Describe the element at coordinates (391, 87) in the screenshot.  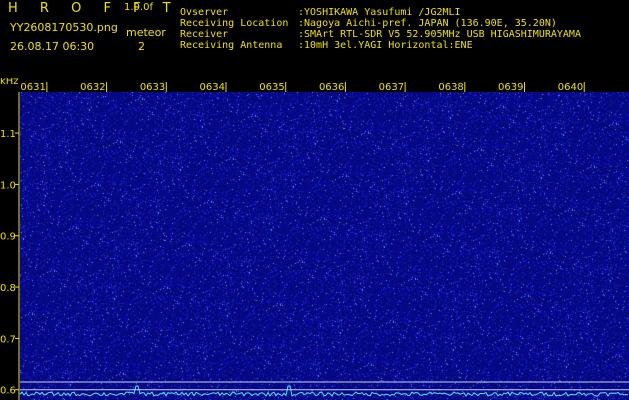
I see `x-tick-label: 0637` at that location.